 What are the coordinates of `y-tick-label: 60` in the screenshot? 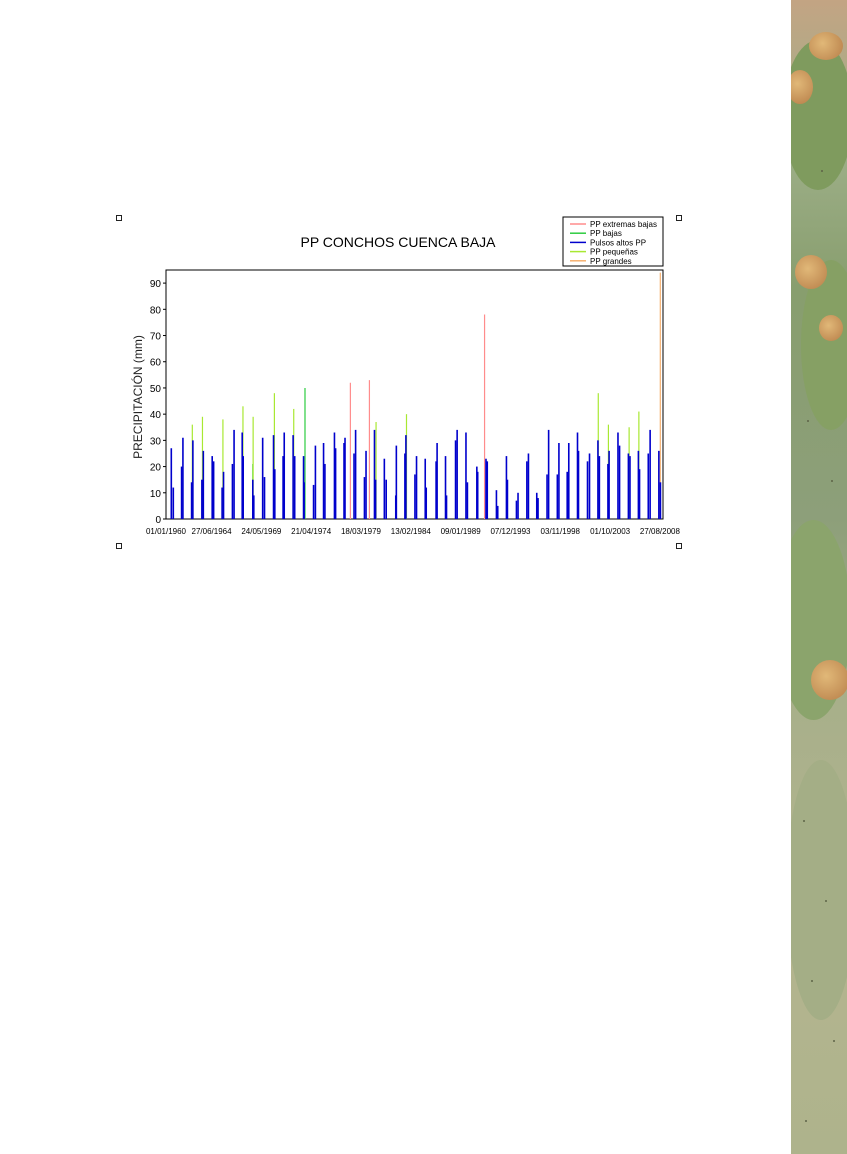 It's located at (156, 363).